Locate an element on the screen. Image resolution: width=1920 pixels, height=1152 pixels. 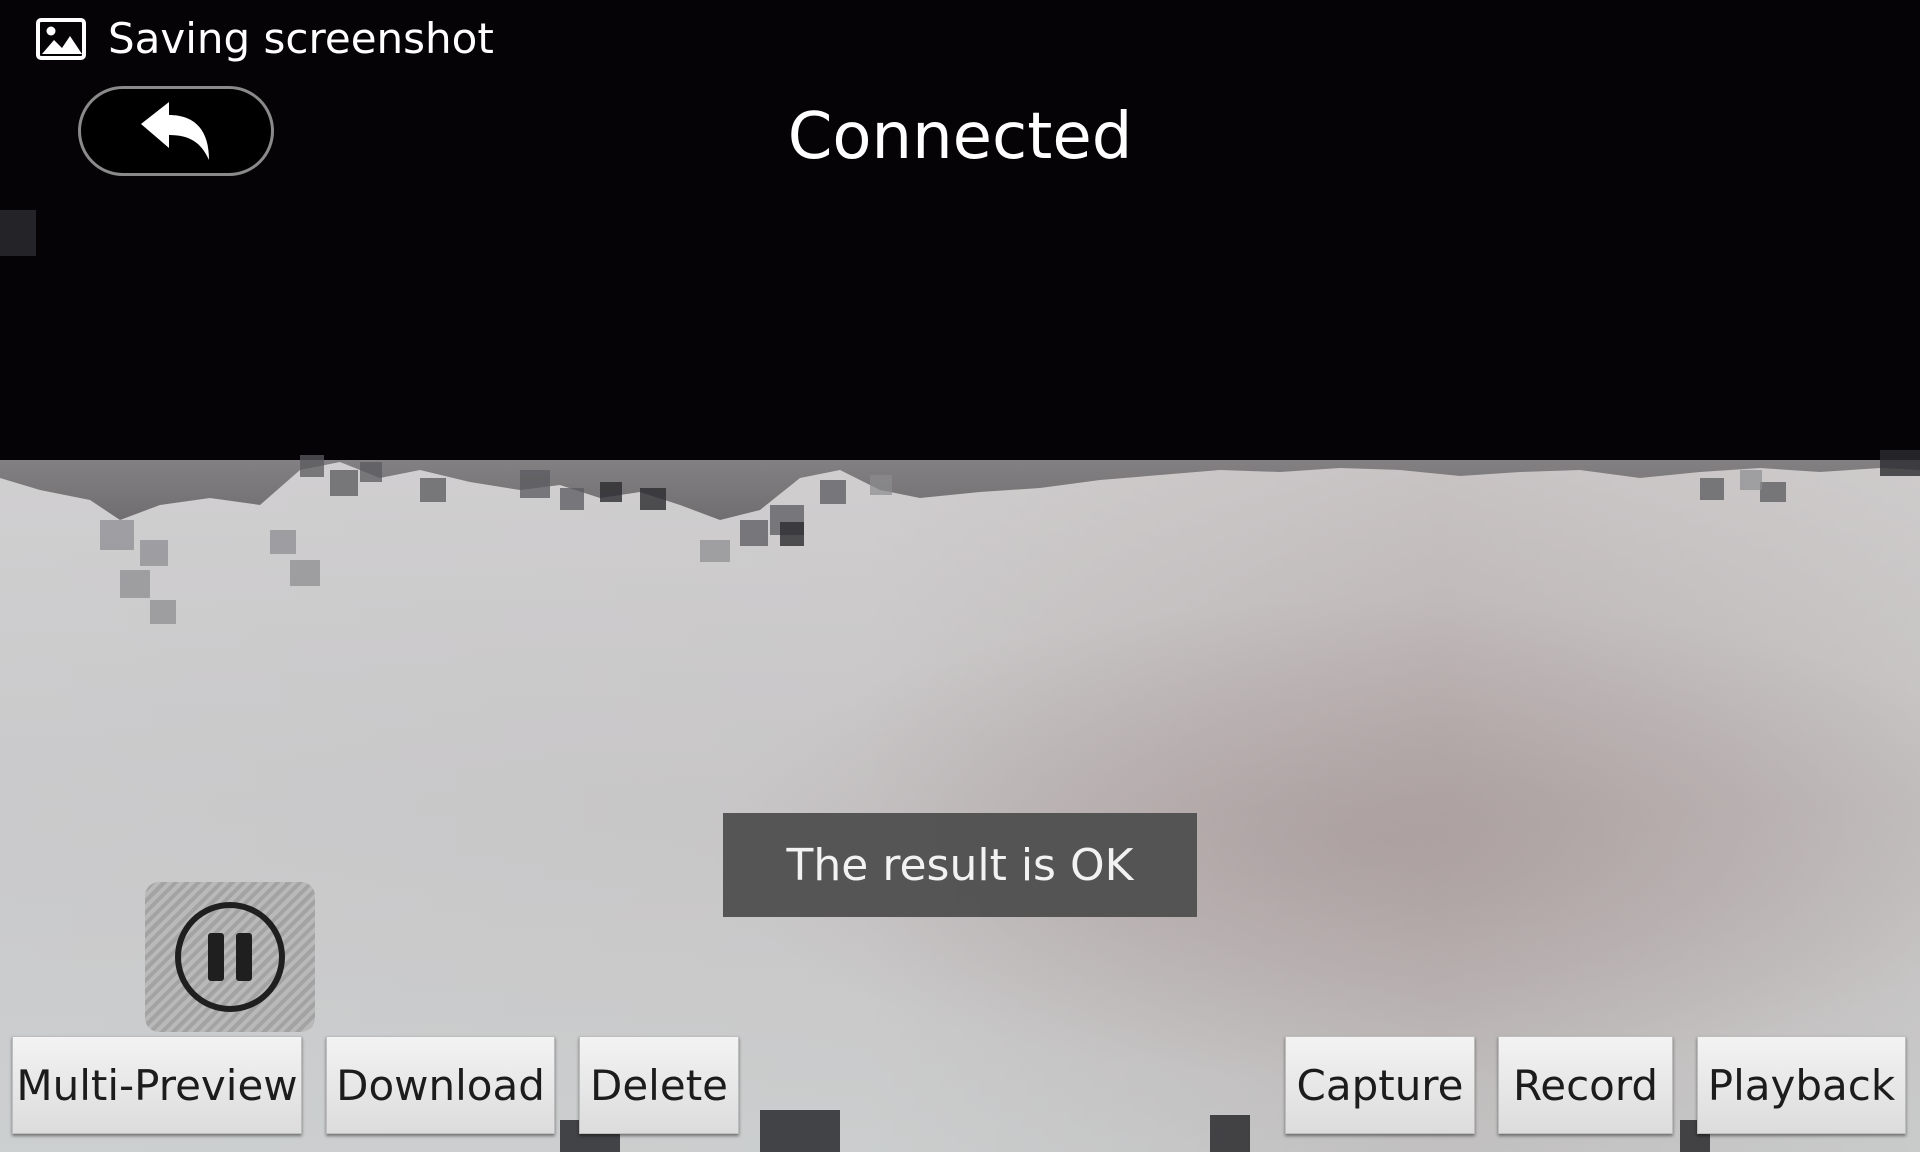
image-icon is located at coordinates (61, 39).